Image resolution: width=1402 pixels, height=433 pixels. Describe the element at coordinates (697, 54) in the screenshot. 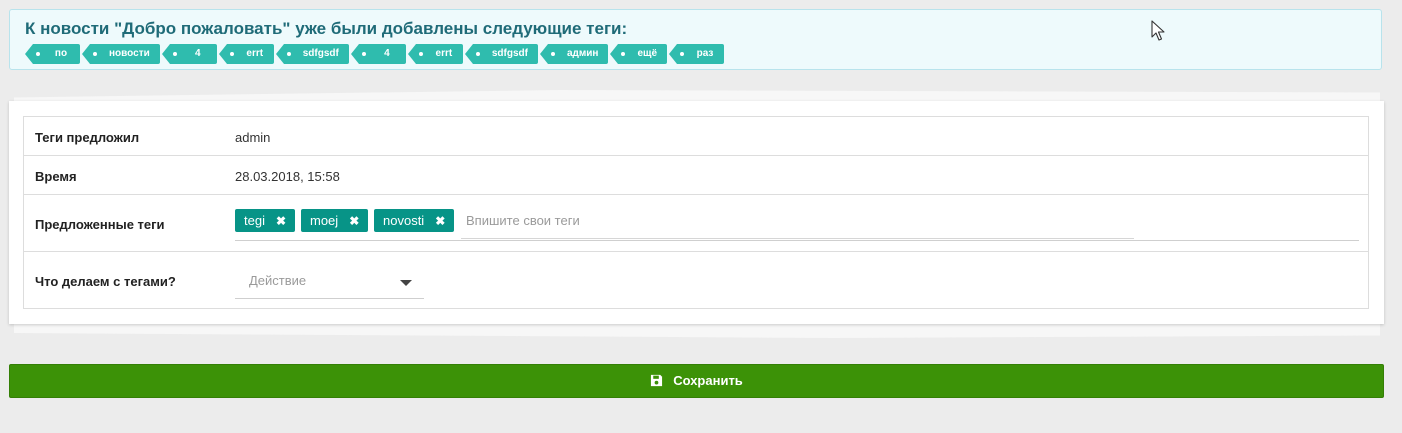

I see `existing-tag: раз` at that location.